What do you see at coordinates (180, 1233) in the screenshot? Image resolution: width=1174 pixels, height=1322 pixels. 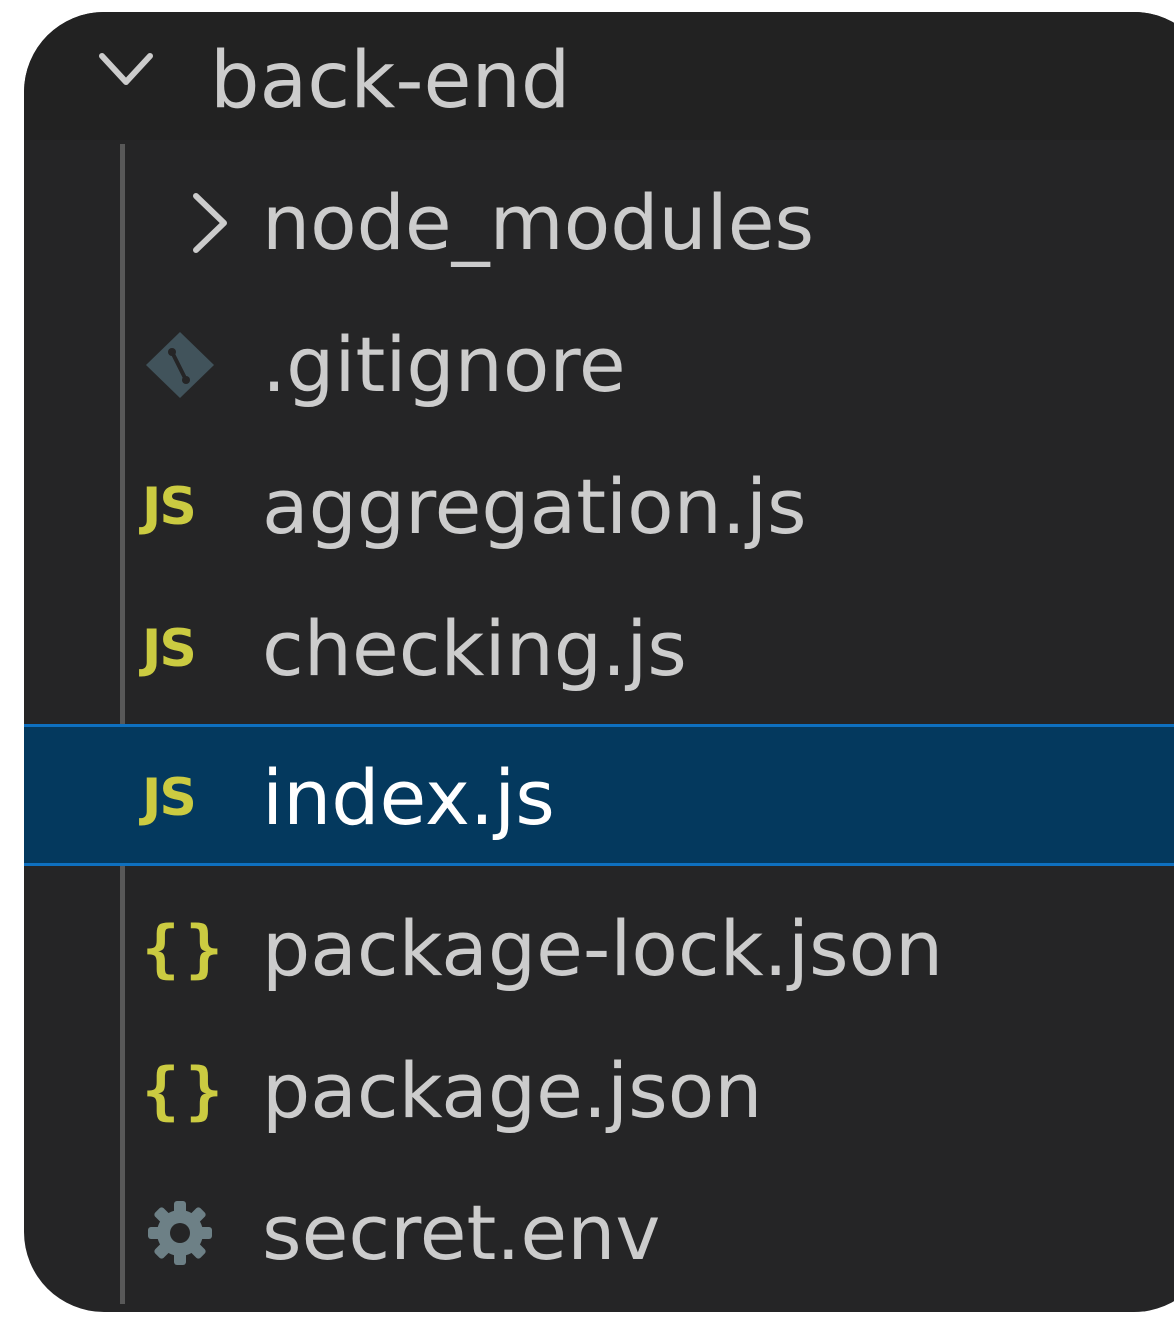 I see `gear-icon` at bounding box center [180, 1233].